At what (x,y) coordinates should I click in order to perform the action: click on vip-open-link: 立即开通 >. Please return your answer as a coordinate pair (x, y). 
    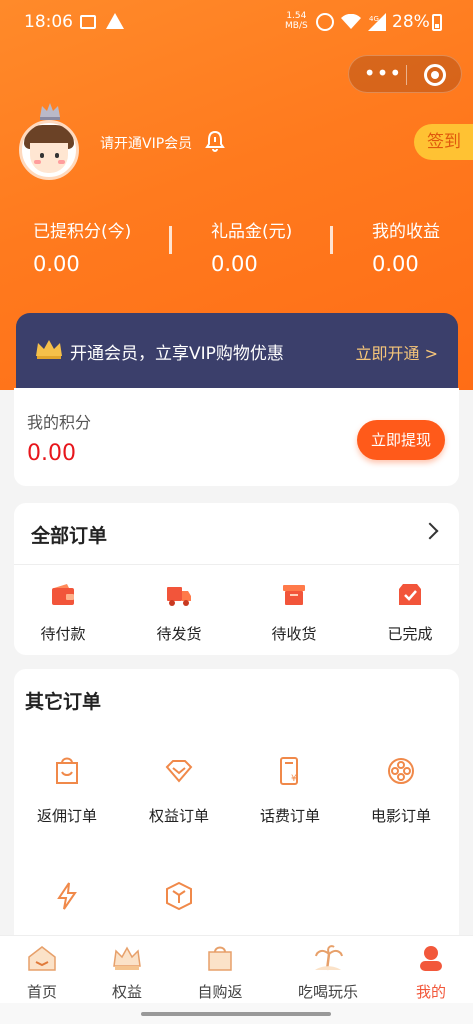
    Looking at the image, I should click on (397, 352).